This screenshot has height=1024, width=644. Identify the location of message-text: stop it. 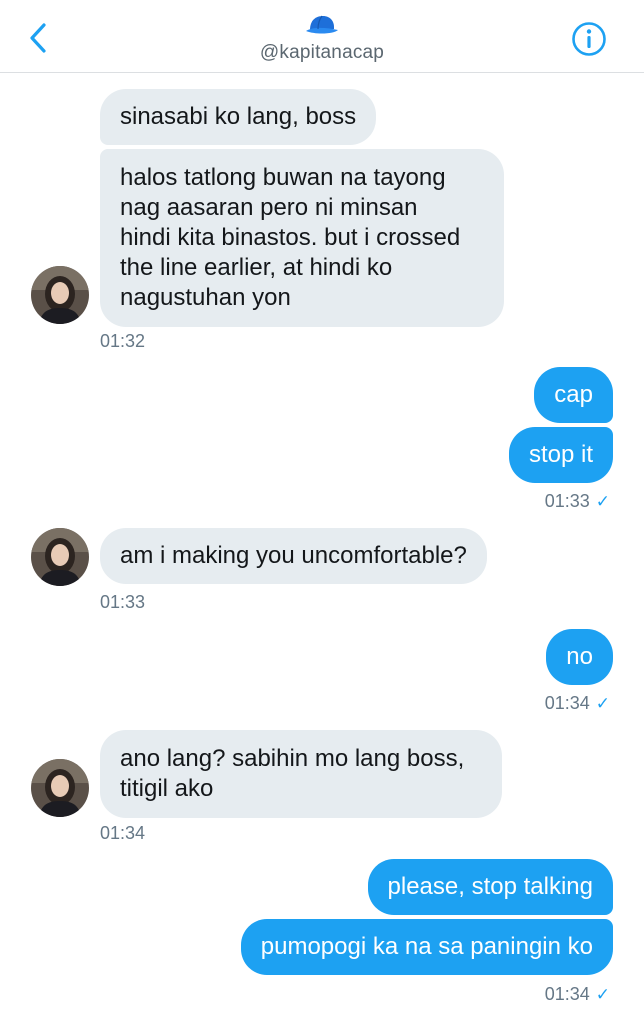
(560, 454).